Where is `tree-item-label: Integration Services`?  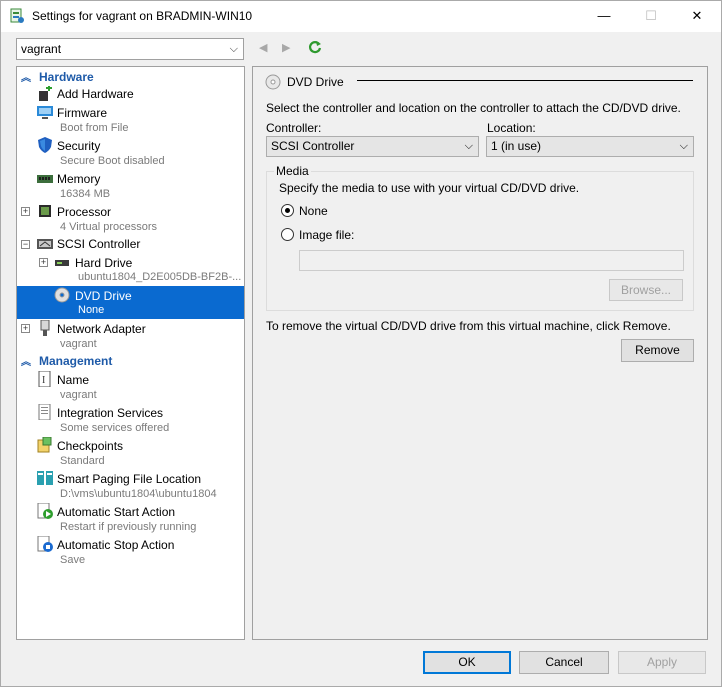
tree-item-label: Integration Services is located at coordinates (110, 413).